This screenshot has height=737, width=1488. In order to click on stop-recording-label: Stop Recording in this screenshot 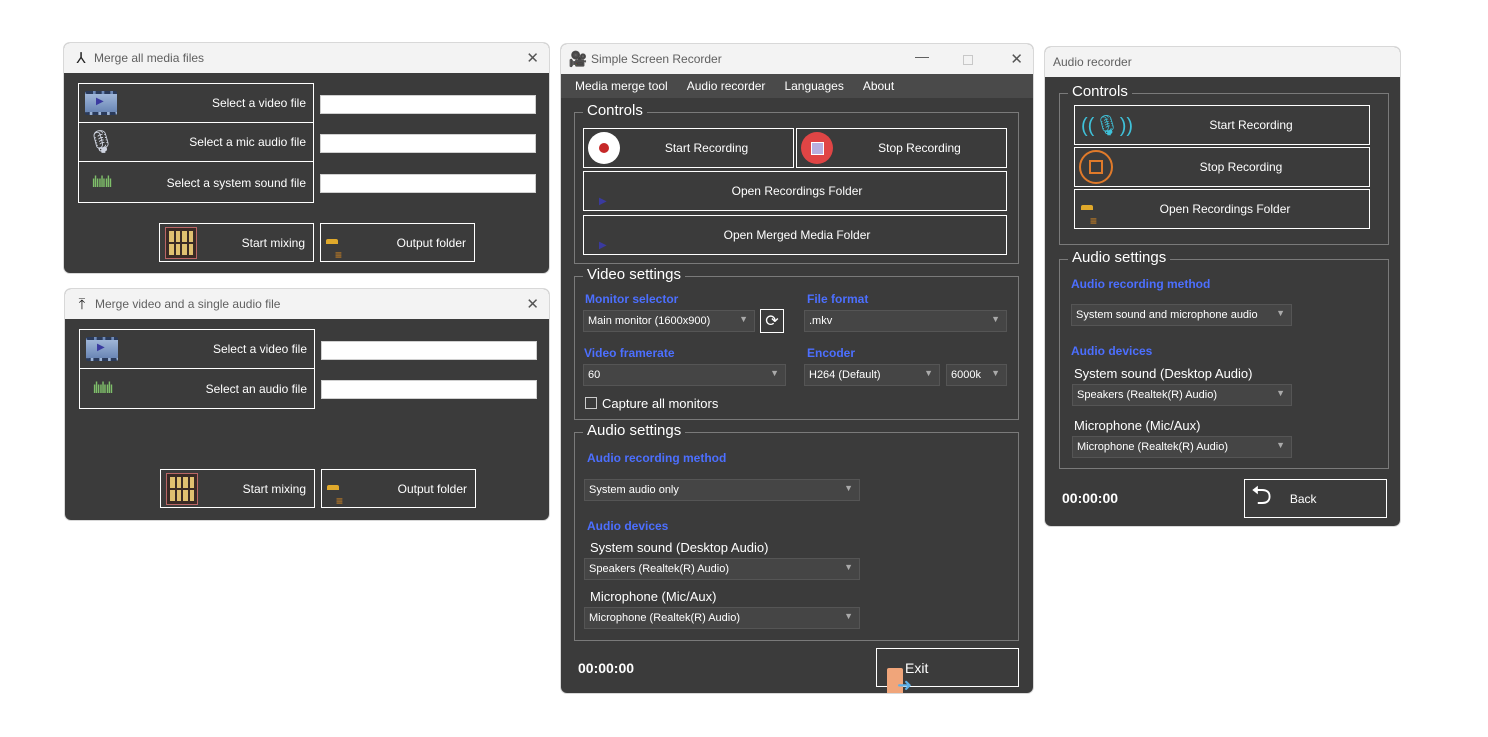, I will do `click(1241, 167)`.